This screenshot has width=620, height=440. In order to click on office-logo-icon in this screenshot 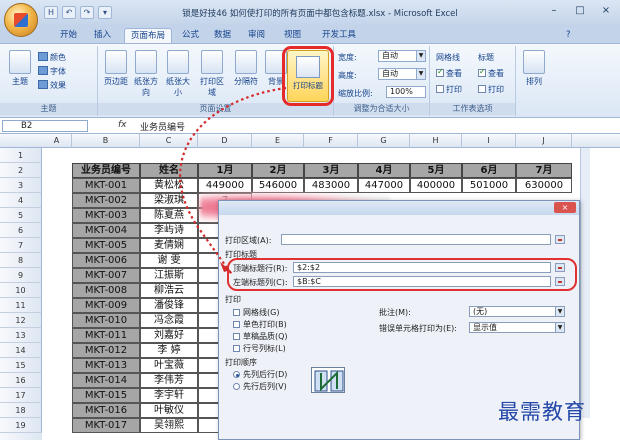, I will do `click(21, 20)`.